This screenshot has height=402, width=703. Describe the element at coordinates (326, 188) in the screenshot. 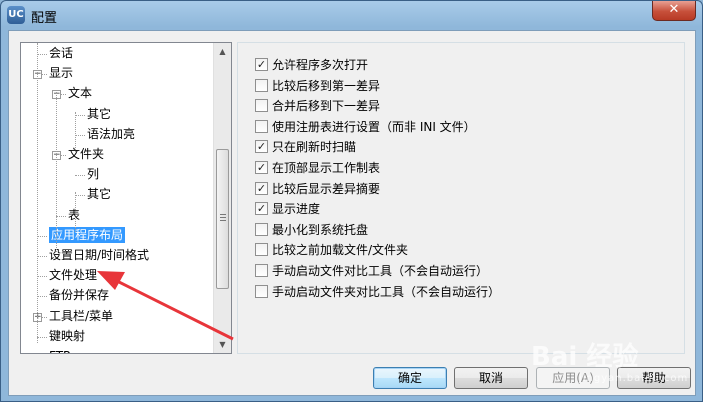

I see `option-label: 比较后显示差异摘要` at that location.